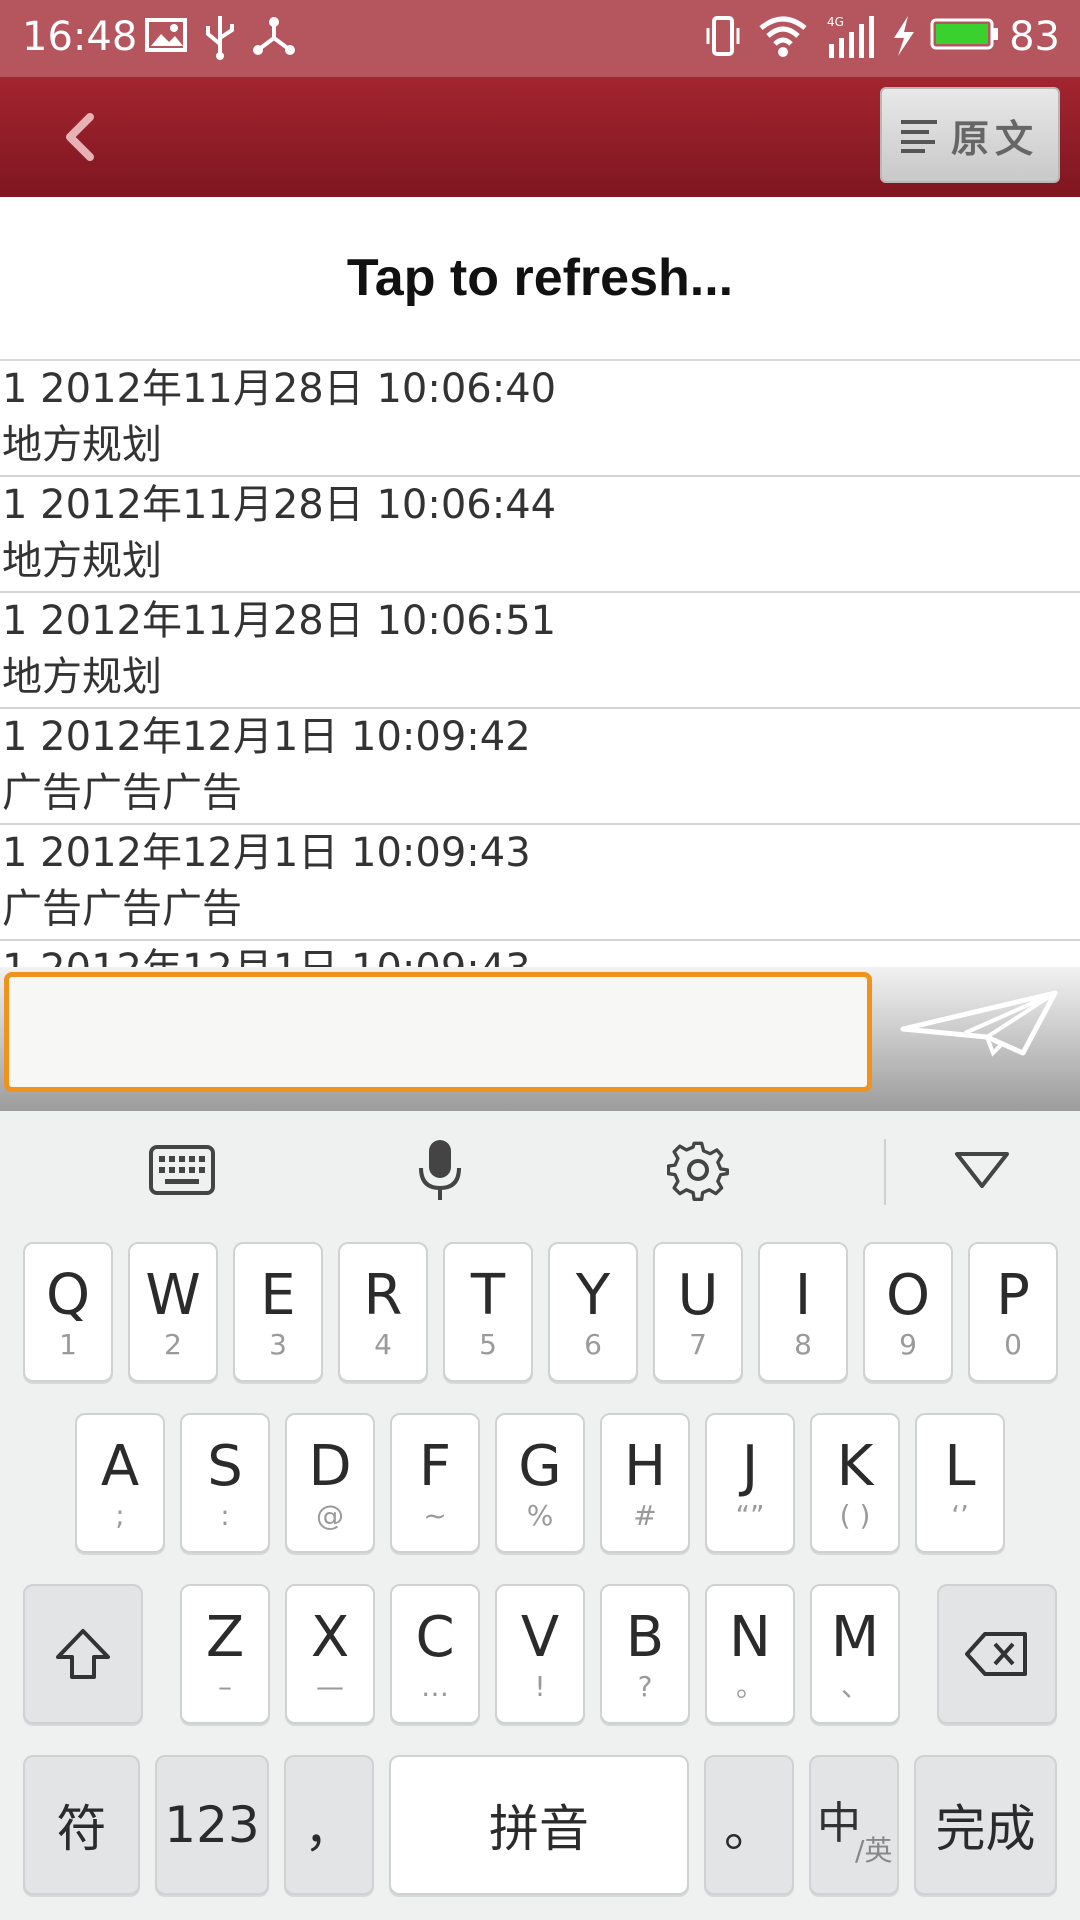 The width and height of the screenshot is (1080, 1920). I want to click on key-l: L ‘’, so click(960, 1483).